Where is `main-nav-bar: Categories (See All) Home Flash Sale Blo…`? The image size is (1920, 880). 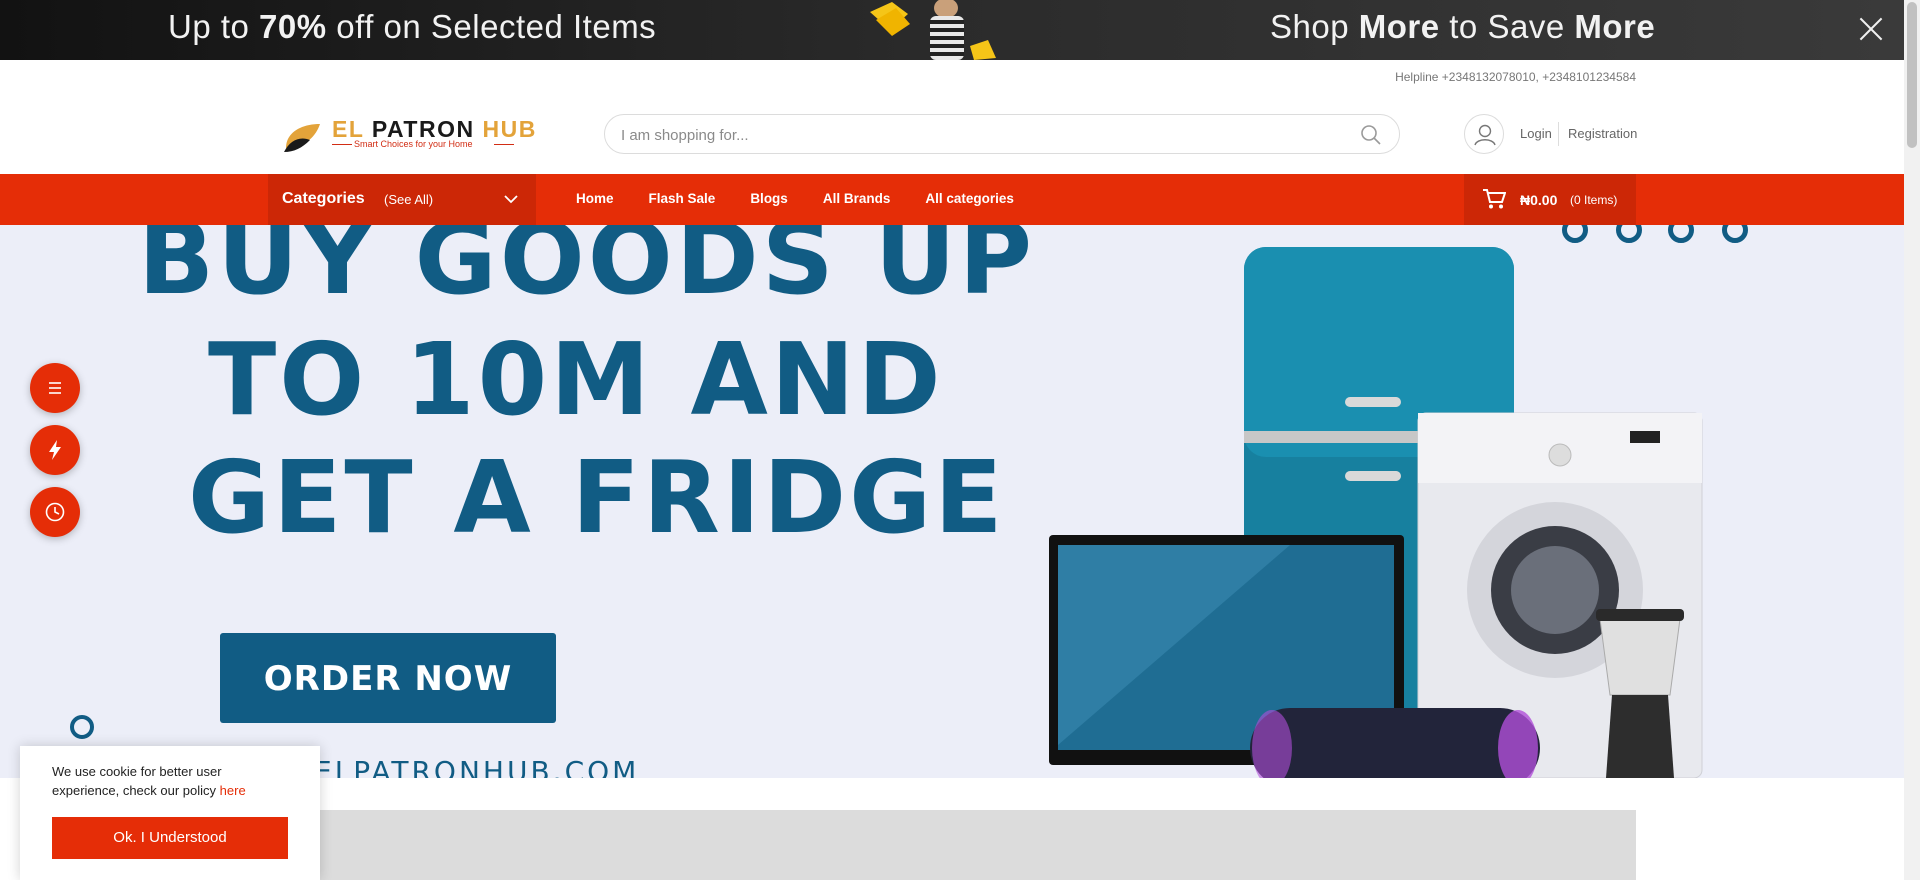
main-nav-bar: Categories (See All) Home Flash Sale Blo… is located at coordinates (952, 199).